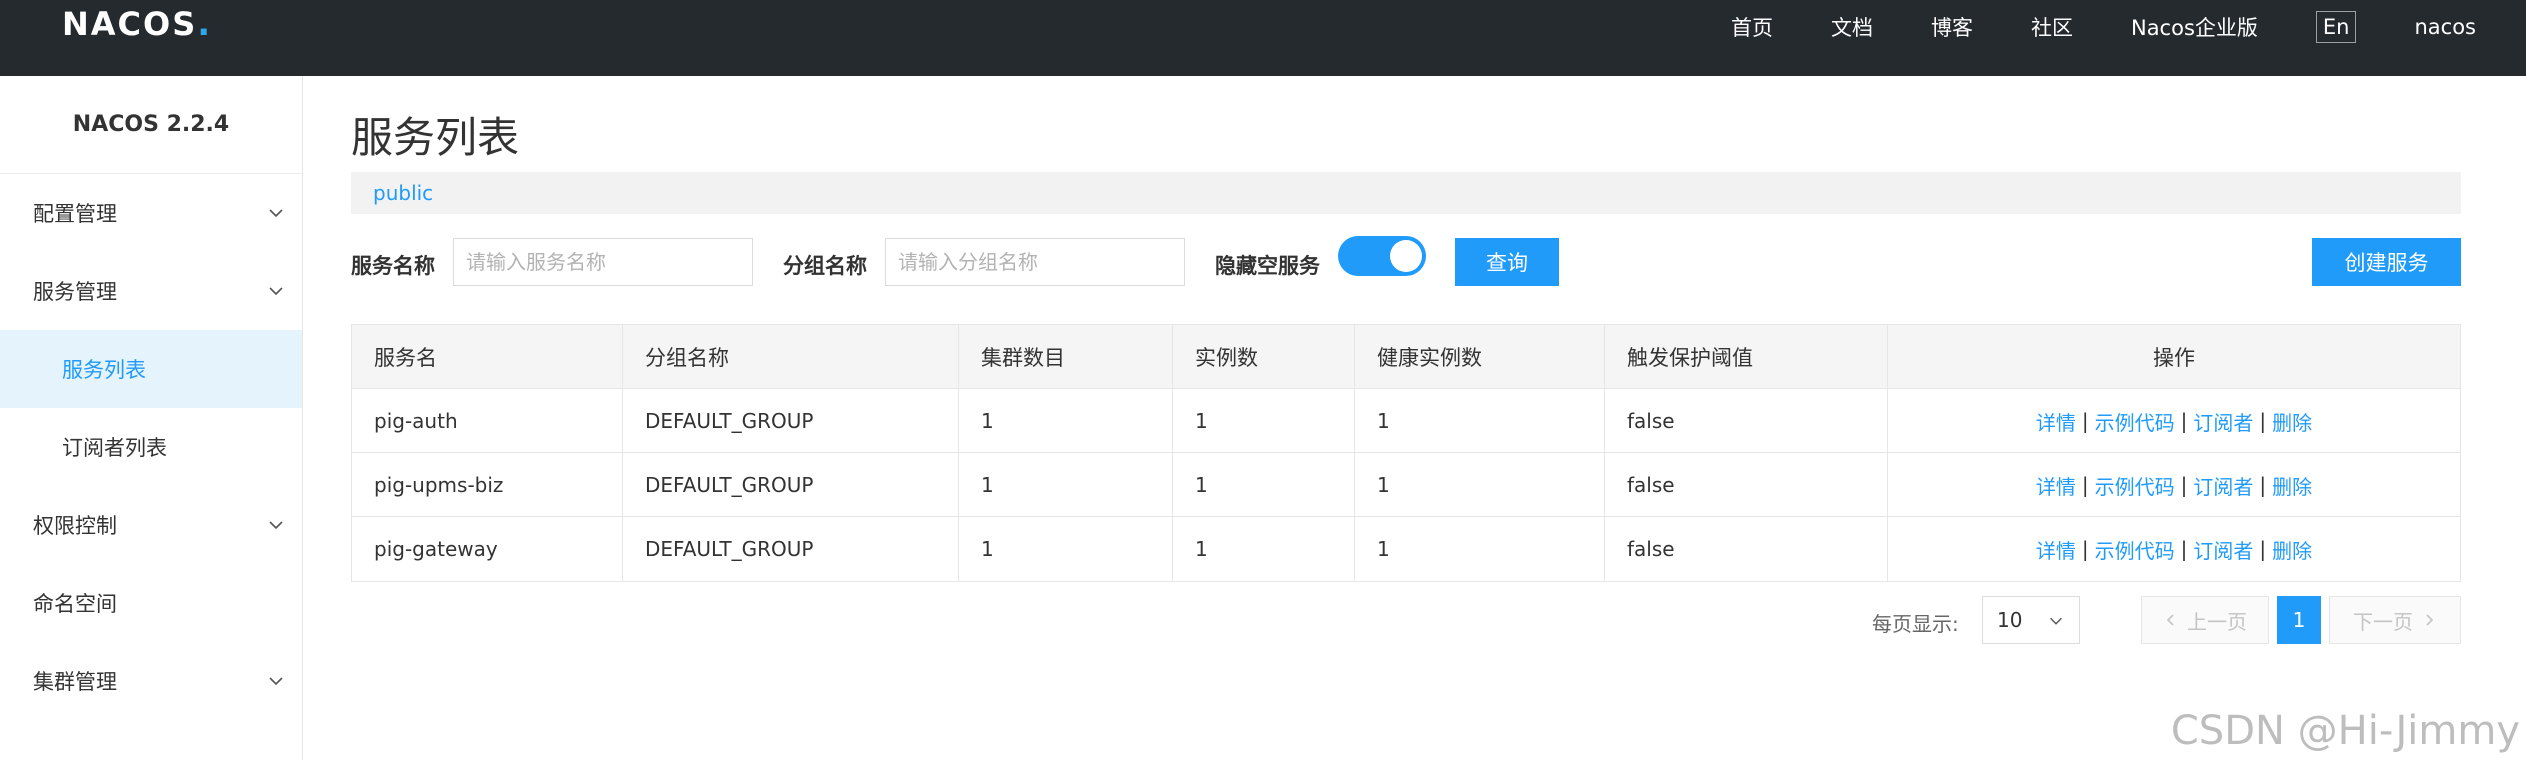 The height and width of the screenshot is (760, 2526). Describe the element at coordinates (1480, 357) in the screenshot. I see `column-header: 健康实例数` at that location.